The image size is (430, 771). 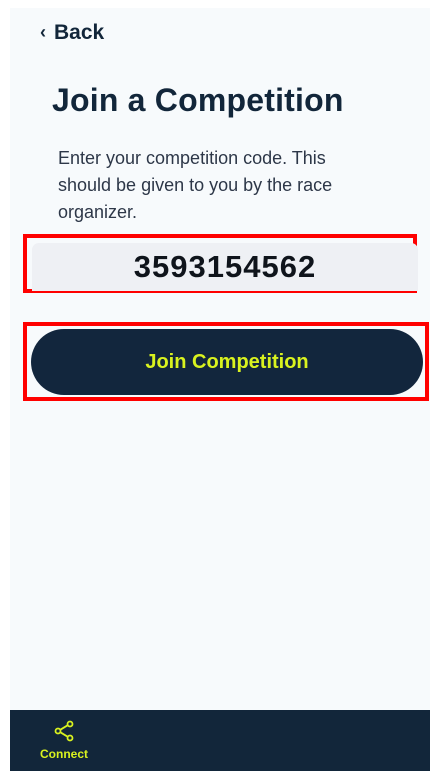 I want to click on tab-connect-label: Connect, so click(x=64, y=754).